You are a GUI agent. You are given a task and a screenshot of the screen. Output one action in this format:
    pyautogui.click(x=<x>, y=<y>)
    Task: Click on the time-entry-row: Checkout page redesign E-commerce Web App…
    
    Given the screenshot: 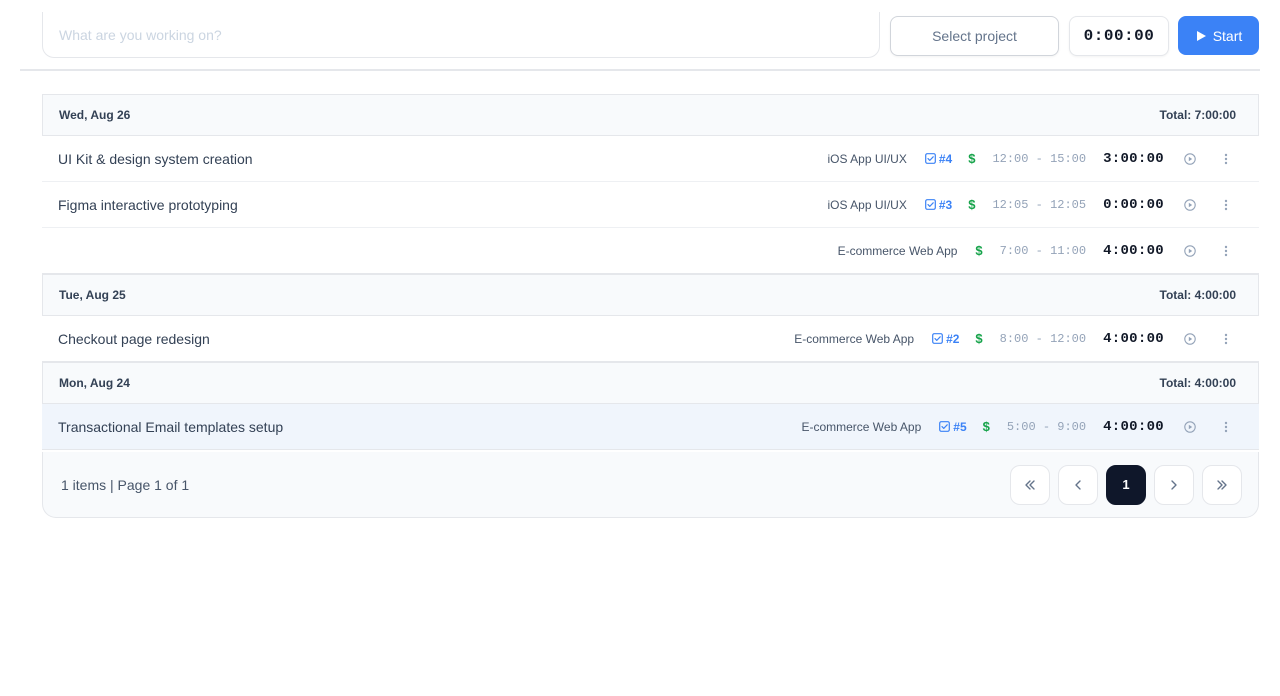 What is the action you would take?
    pyautogui.click(x=650, y=339)
    